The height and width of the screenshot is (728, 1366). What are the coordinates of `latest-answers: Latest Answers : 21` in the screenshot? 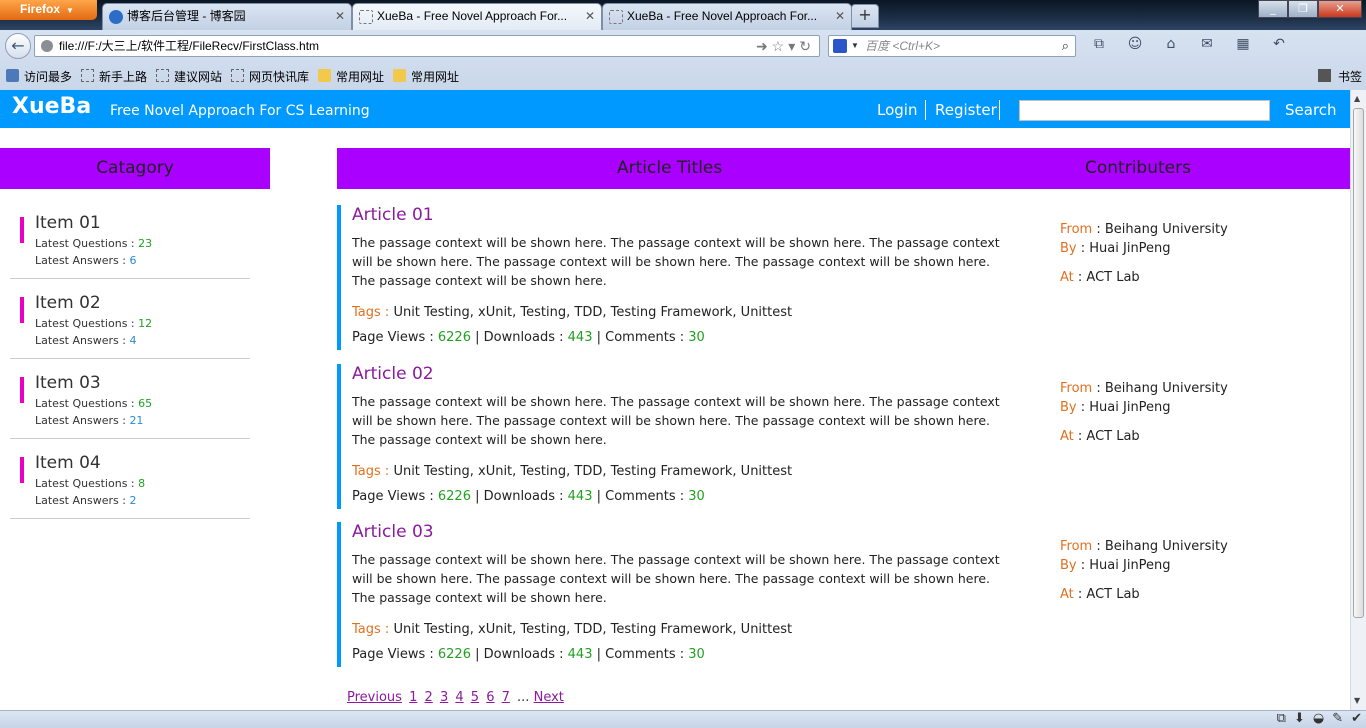 It's located at (89, 420).